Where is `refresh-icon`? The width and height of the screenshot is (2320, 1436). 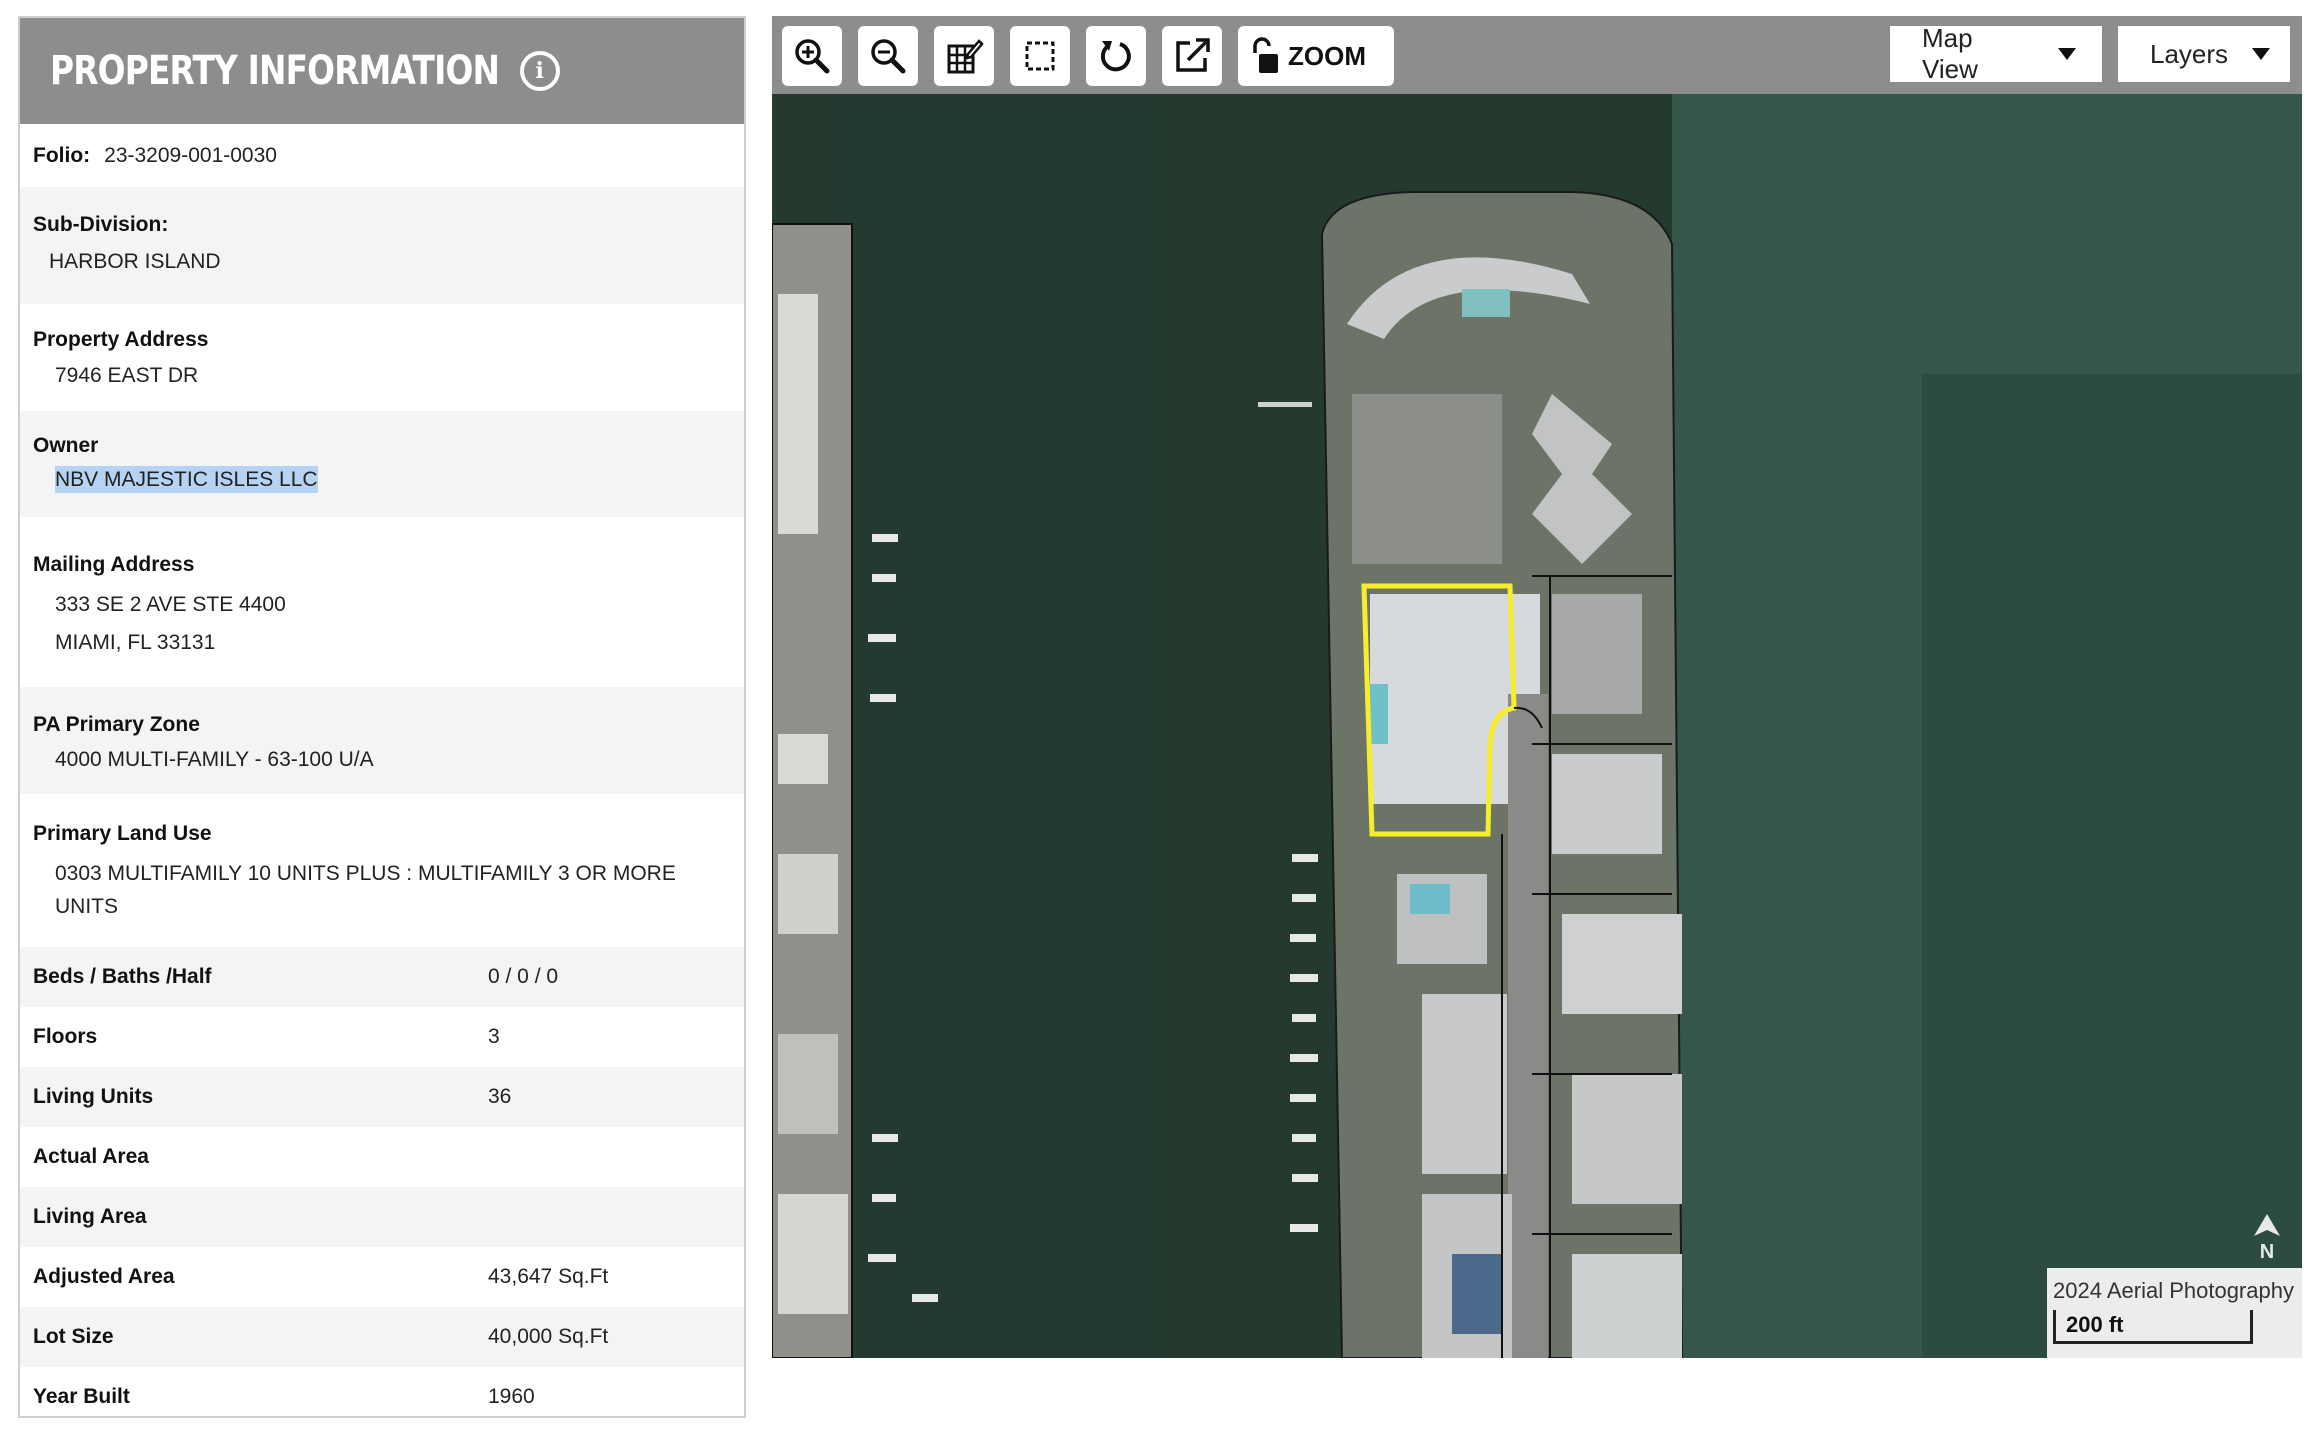 refresh-icon is located at coordinates (1115, 56).